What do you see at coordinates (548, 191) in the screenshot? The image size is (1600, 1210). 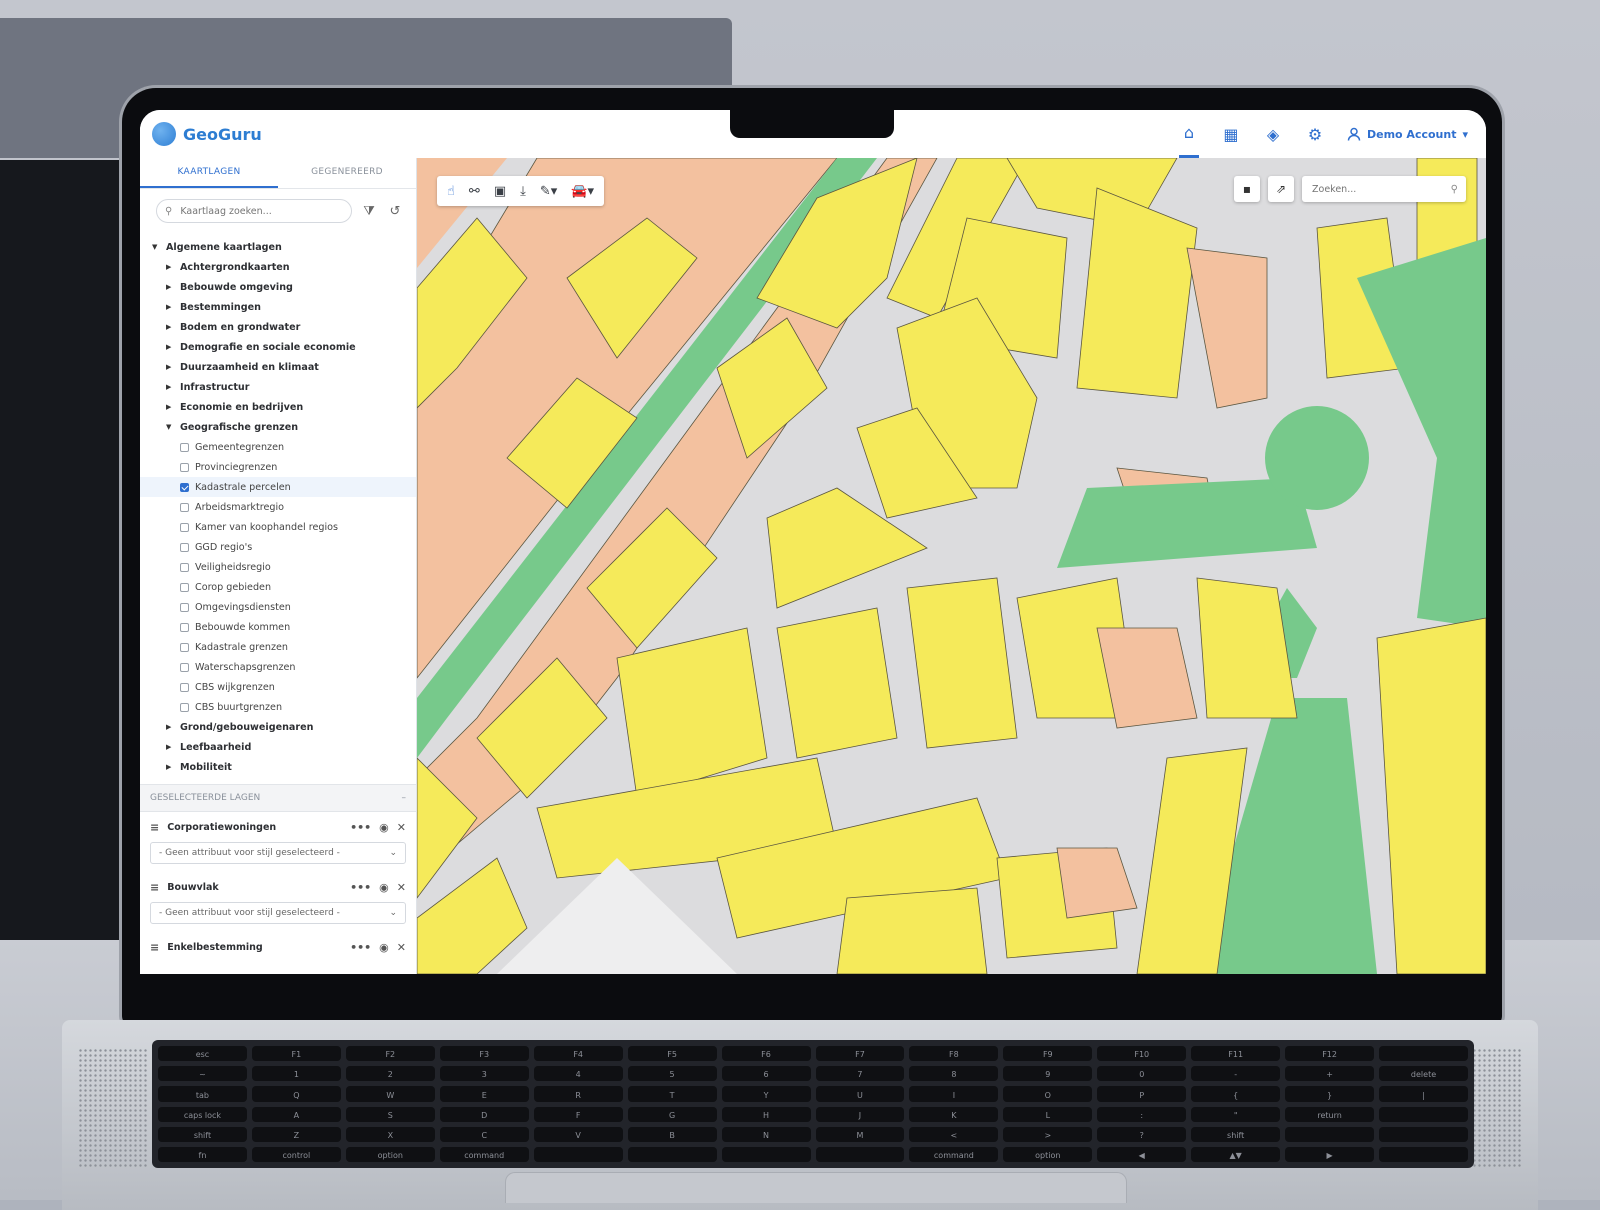 I see `ruler-icon: ✎▾` at bounding box center [548, 191].